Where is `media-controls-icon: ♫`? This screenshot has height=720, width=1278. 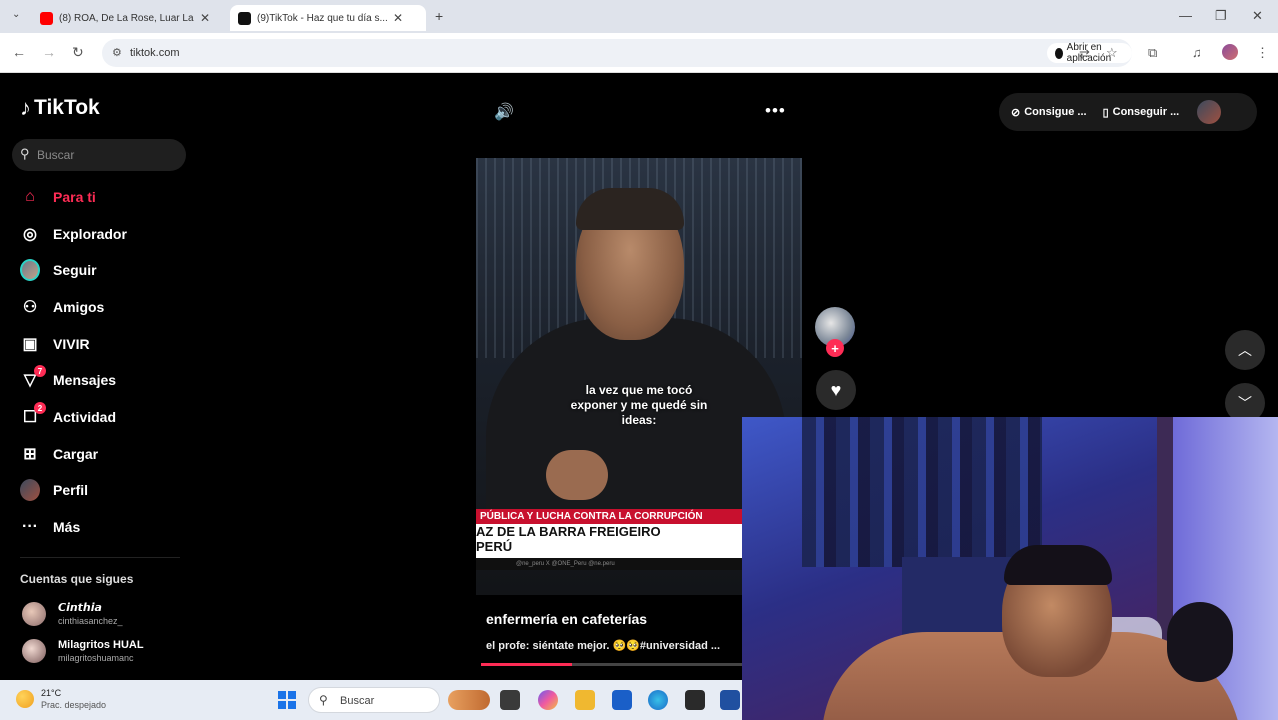
media-controls-icon: ♫ is located at coordinates (1197, 52).